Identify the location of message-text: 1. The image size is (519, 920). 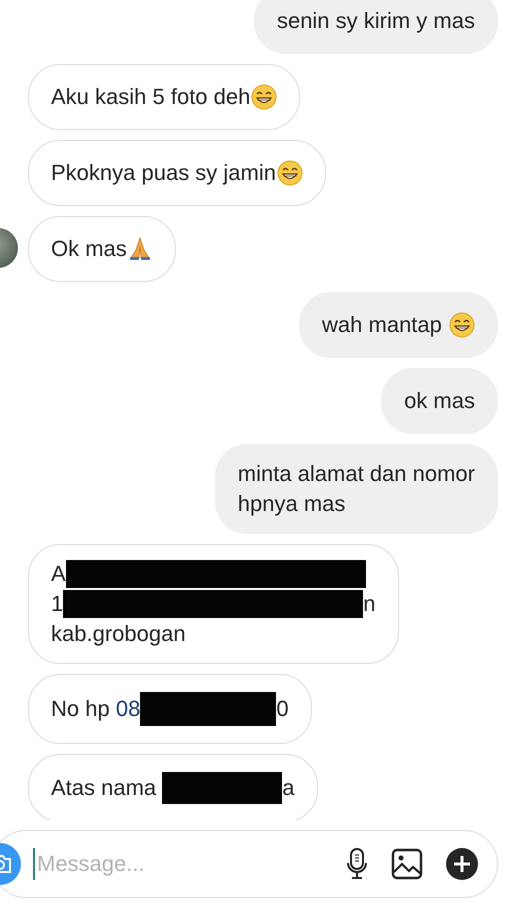
(57, 604).